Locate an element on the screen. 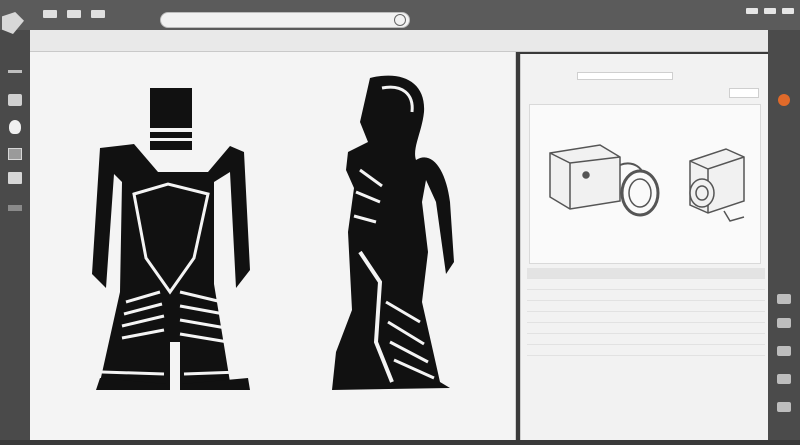 Image resolution: width=800 pixels, height=445 pixels. right-tool-strip is located at coordinates (784, 235).